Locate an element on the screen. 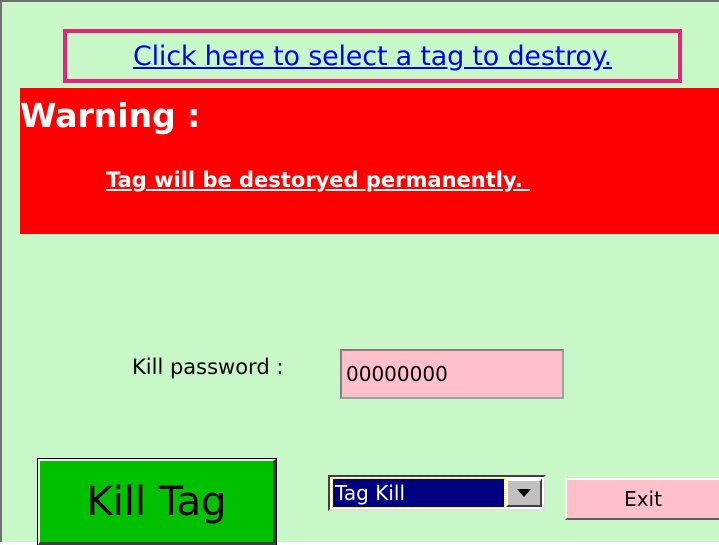 The image size is (719, 545). kill-tag-button: Kill Tag is located at coordinates (157, 501).